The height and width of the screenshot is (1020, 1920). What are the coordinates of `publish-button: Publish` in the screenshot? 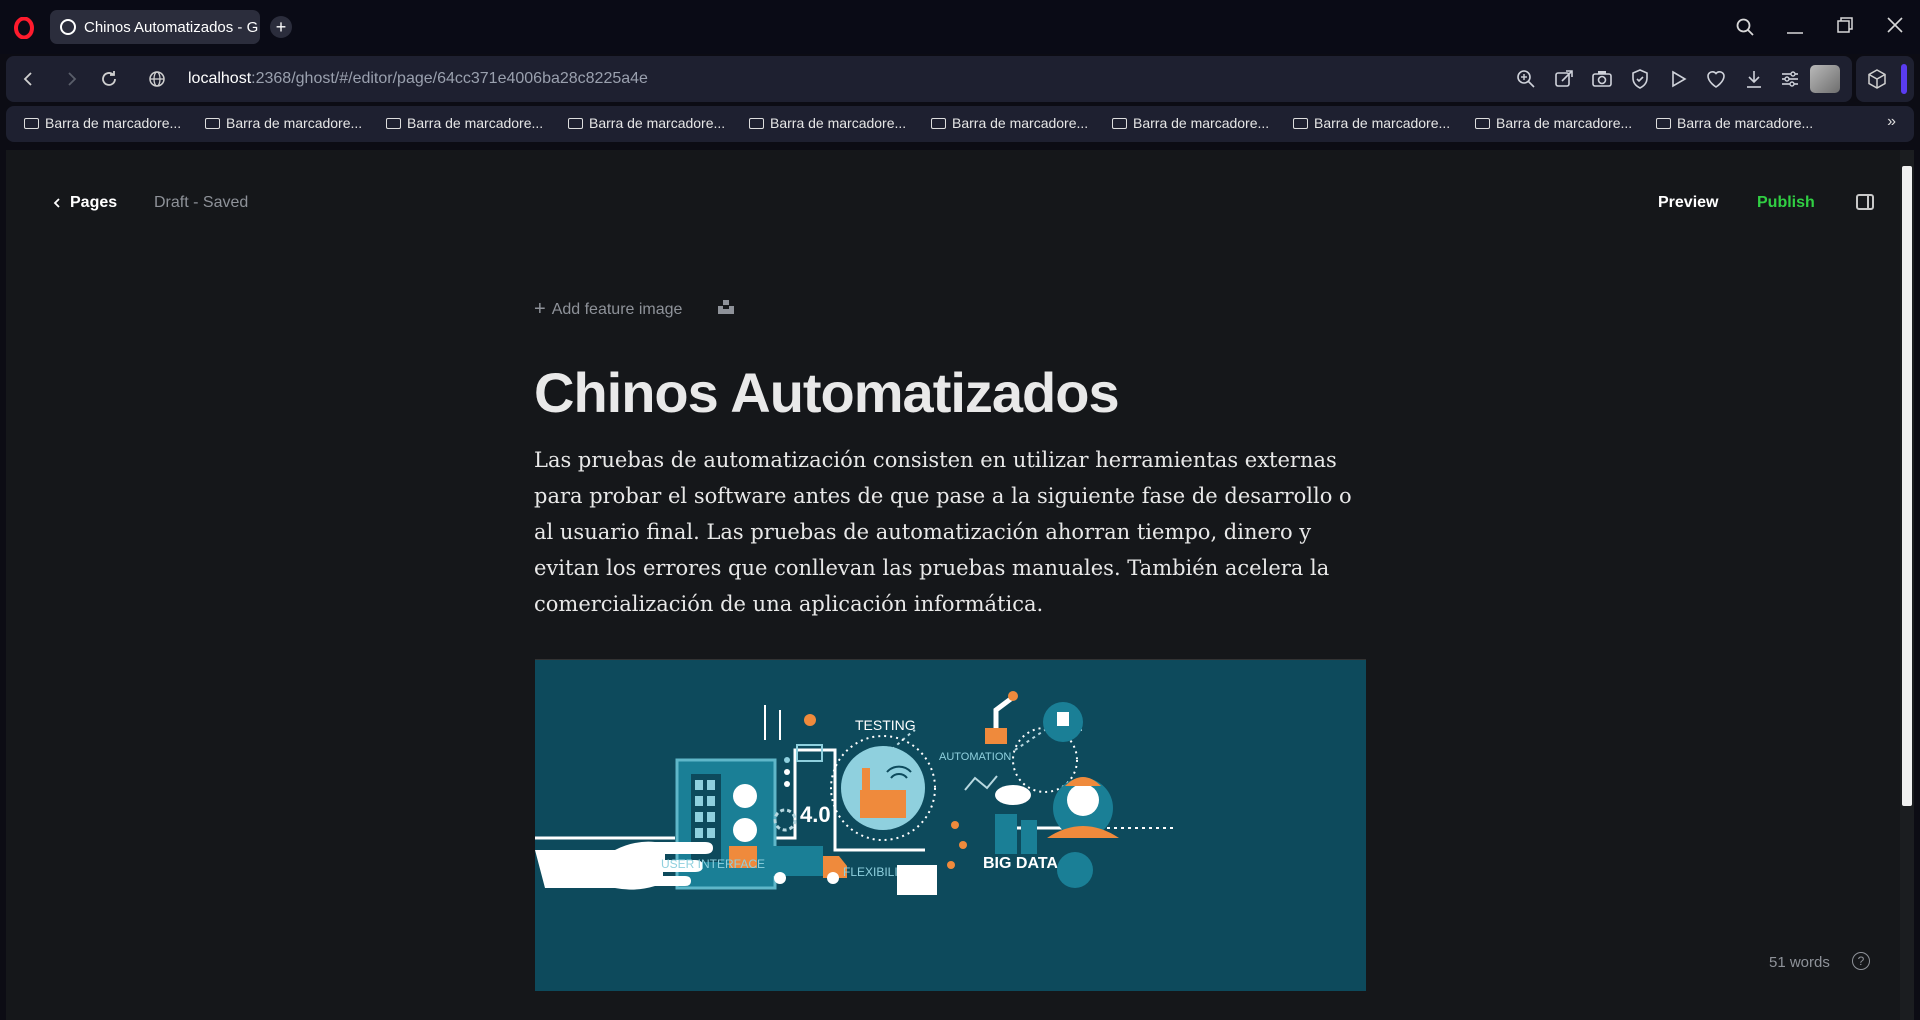 It's located at (1786, 203).